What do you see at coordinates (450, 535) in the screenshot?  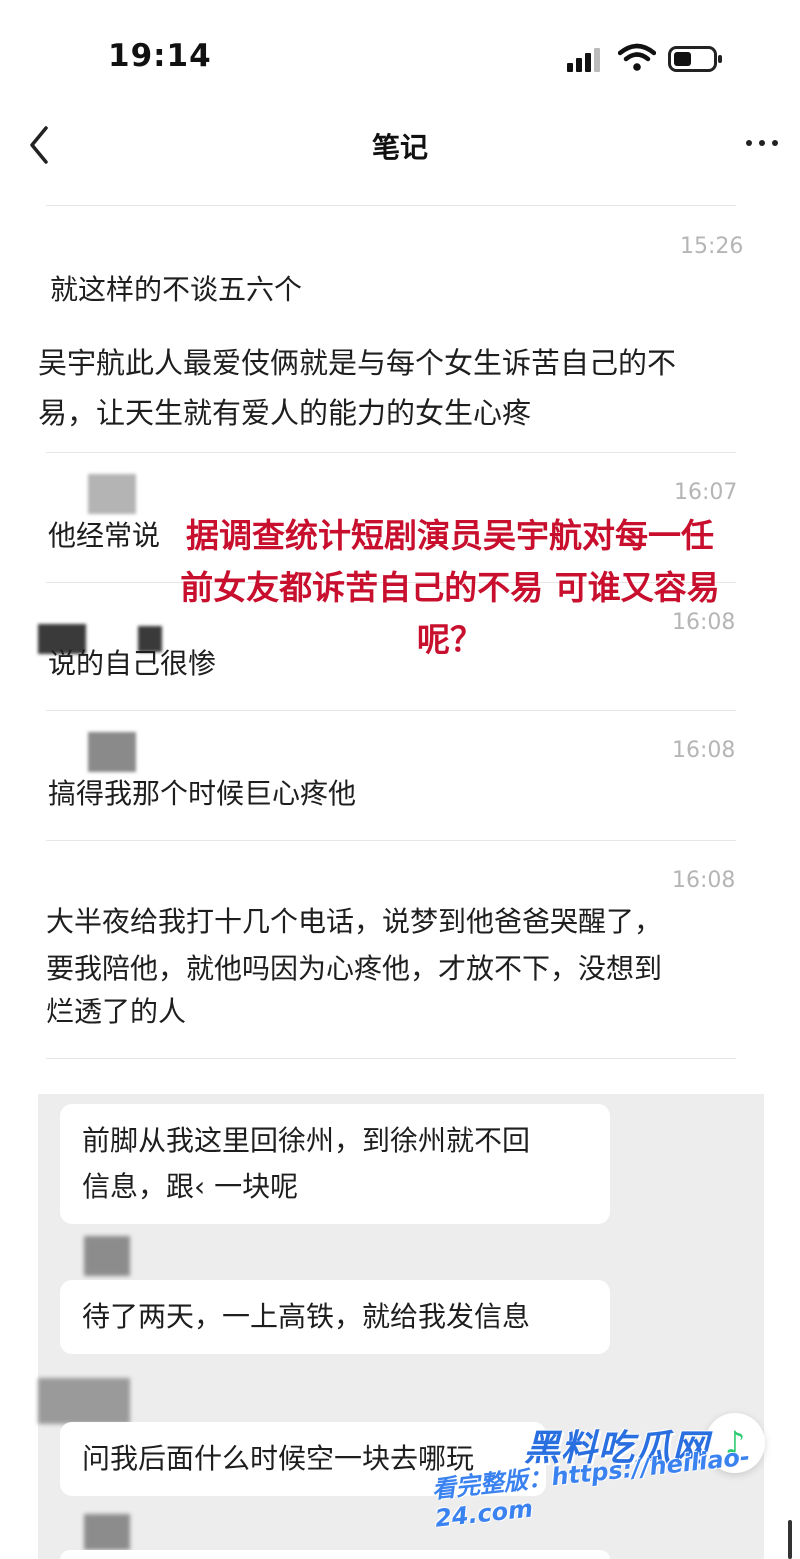 I see `overlay-line: 据调查统计短剧演员吴宇航对每一任` at bounding box center [450, 535].